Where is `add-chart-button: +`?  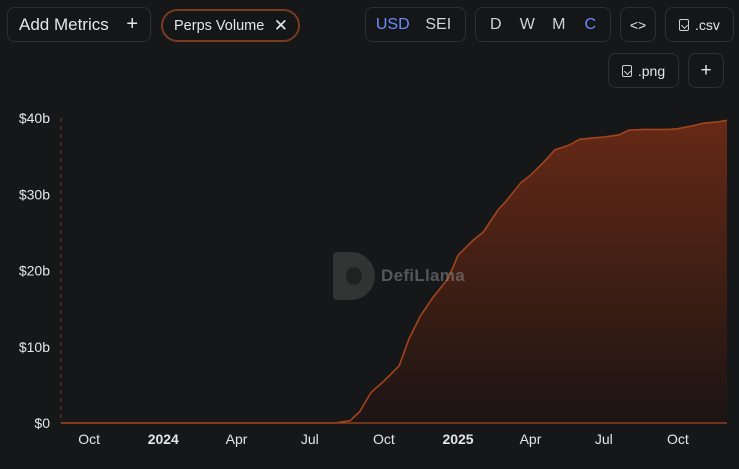 add-chart-button: + is located at coordinates (706, 70).